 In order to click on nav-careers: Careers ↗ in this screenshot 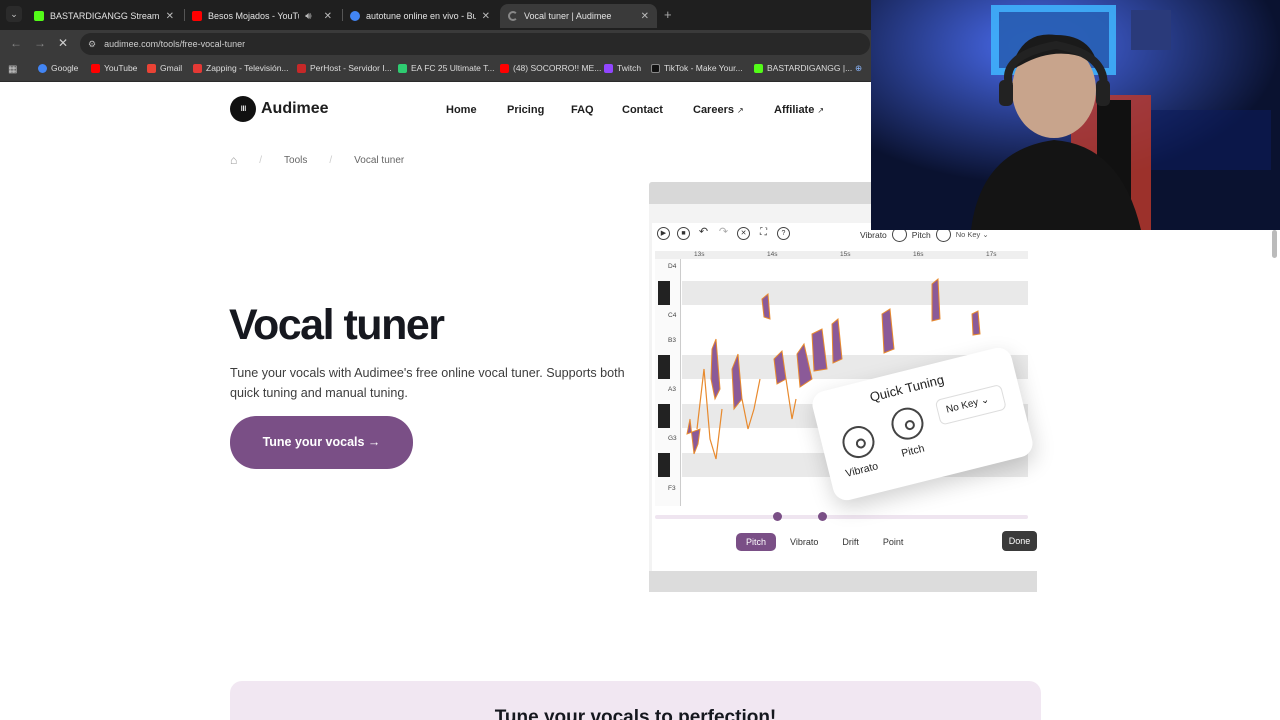, I will do `click(718, 110)`.